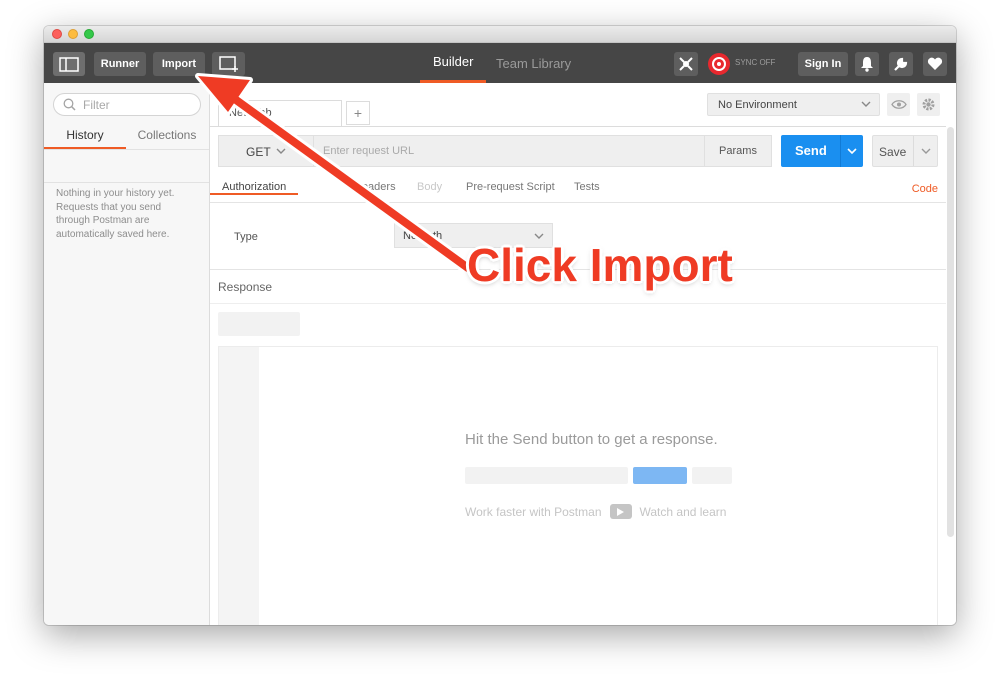 The image size is (1000, 688). Describe the element at coordinates (375, 187) in the screenshot. I see `tab-headers: Headers` at that location.